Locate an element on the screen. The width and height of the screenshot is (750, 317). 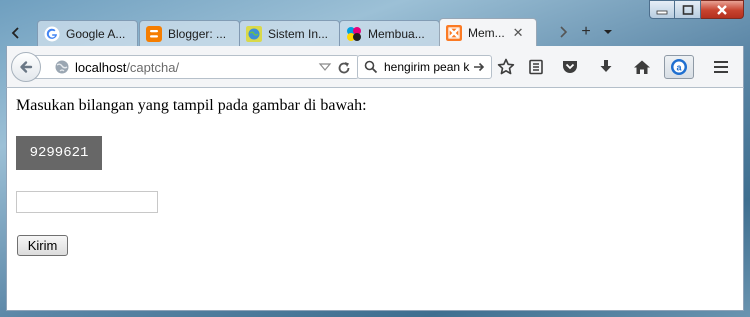
search-icon is located at coordinates (371, 67).